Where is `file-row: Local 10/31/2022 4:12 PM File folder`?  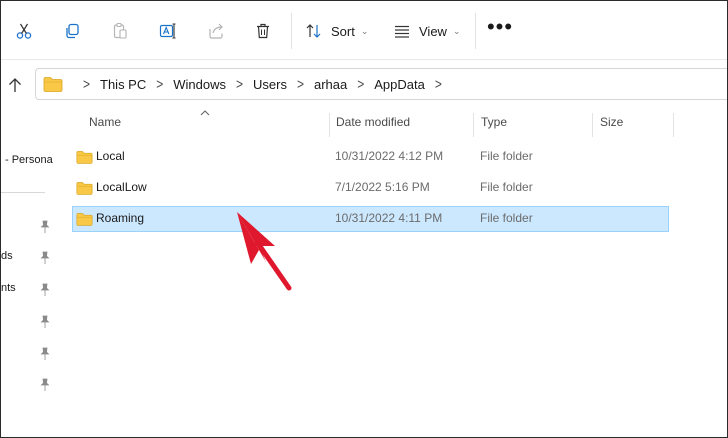
file-row: Local 10/31/2022 4:12 PM File folder is located at coordinates (370, 157).